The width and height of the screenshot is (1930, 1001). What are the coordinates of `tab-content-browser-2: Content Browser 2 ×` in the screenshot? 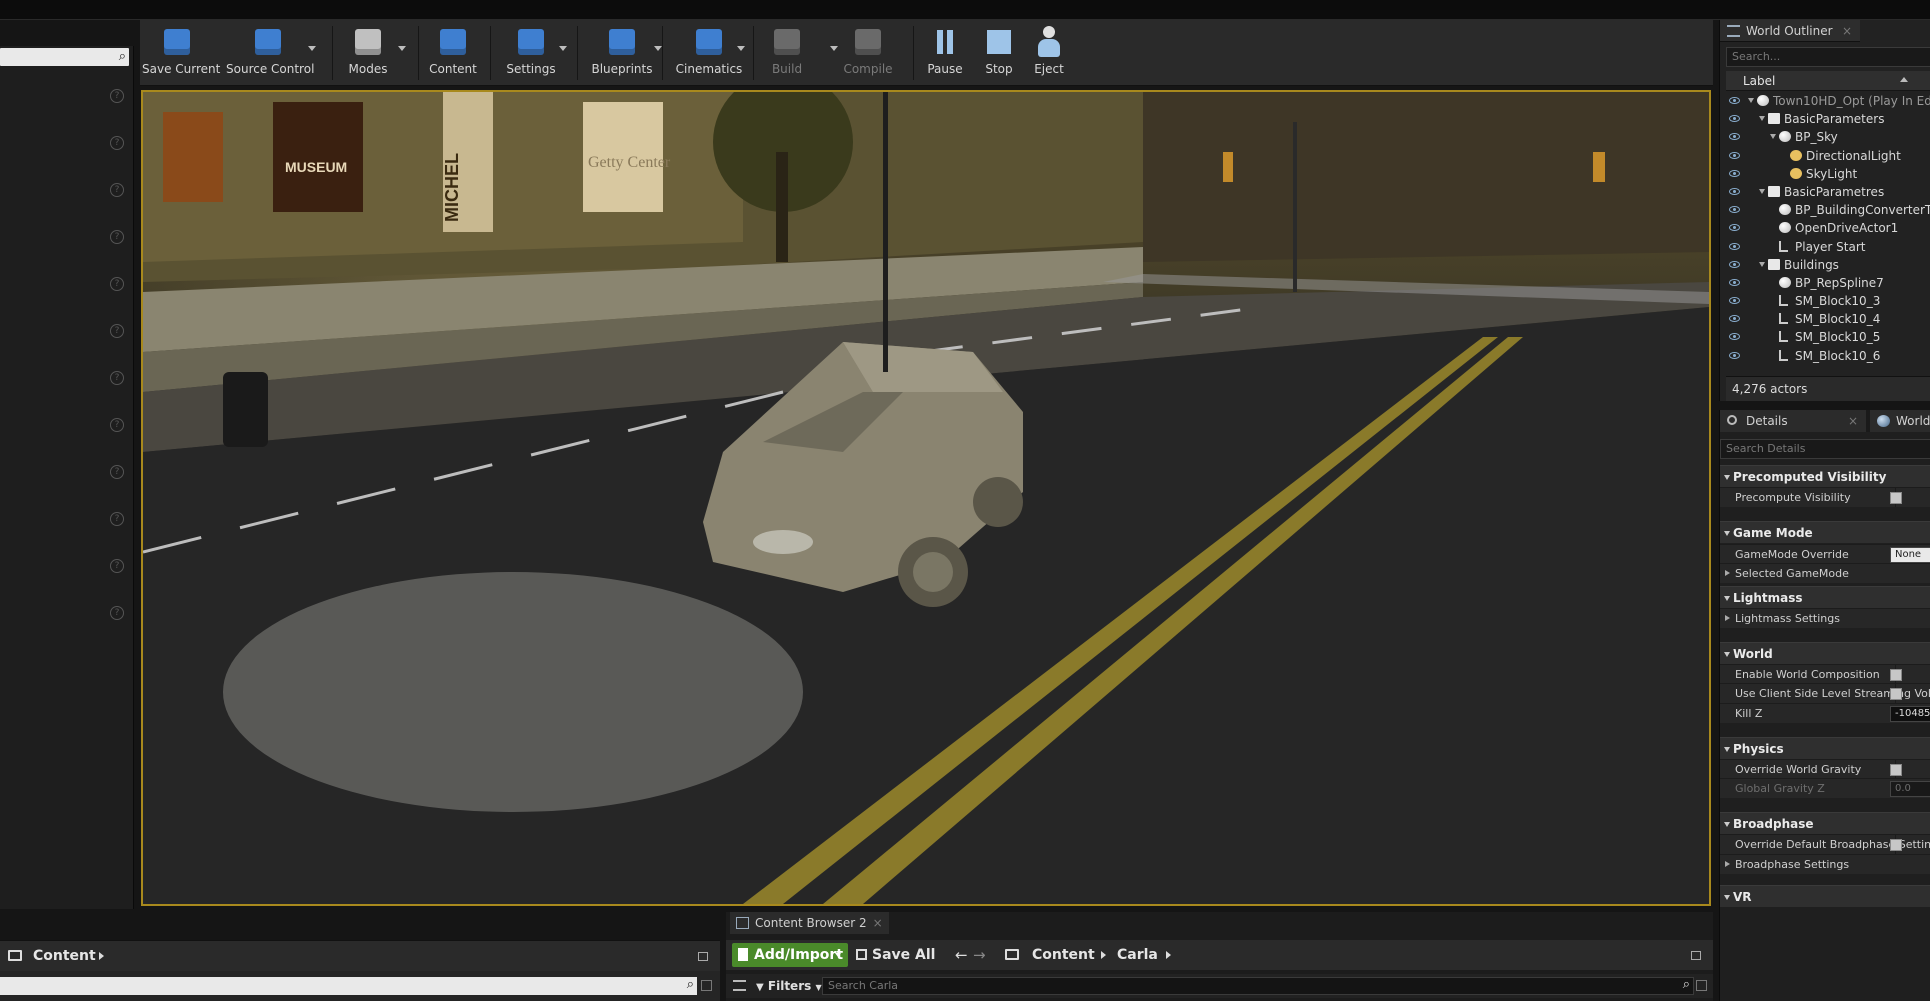 It's located at (809, 923).